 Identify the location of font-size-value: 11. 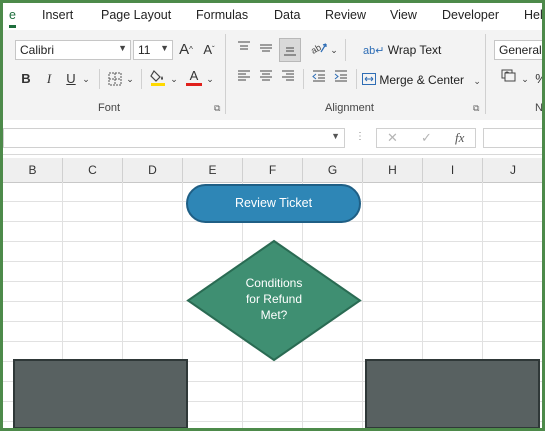
(144, 50).